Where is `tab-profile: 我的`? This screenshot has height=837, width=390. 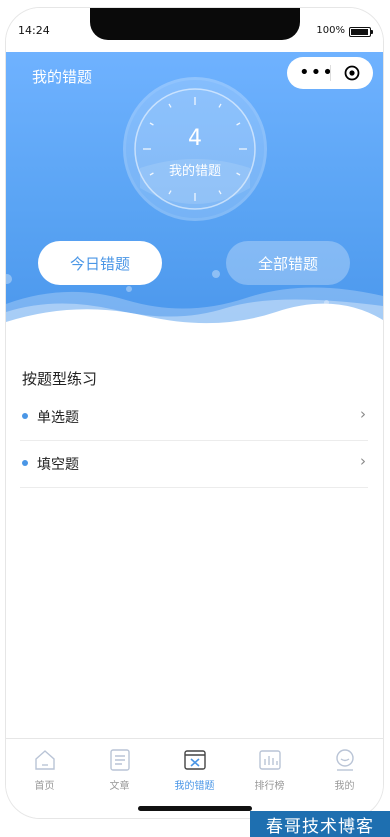
tab-profile: 我的 is located at coordinates (344, 771).